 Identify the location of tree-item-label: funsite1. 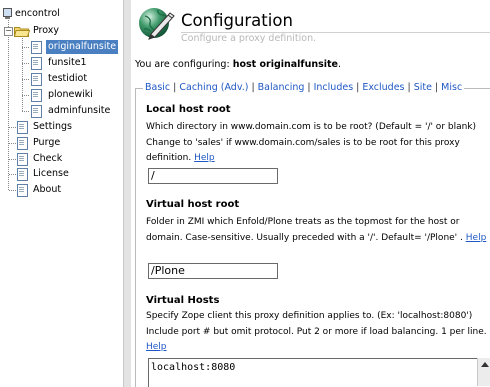
(67, 62).